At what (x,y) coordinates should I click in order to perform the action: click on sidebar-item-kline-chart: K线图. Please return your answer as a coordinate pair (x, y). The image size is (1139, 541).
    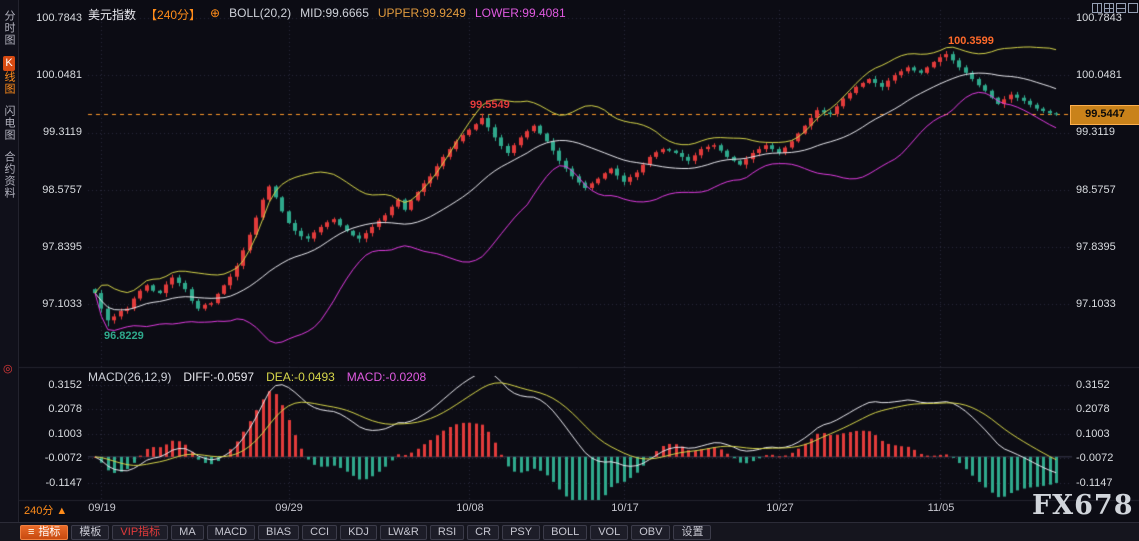
    Looking at the image, I should click on (9, 75).